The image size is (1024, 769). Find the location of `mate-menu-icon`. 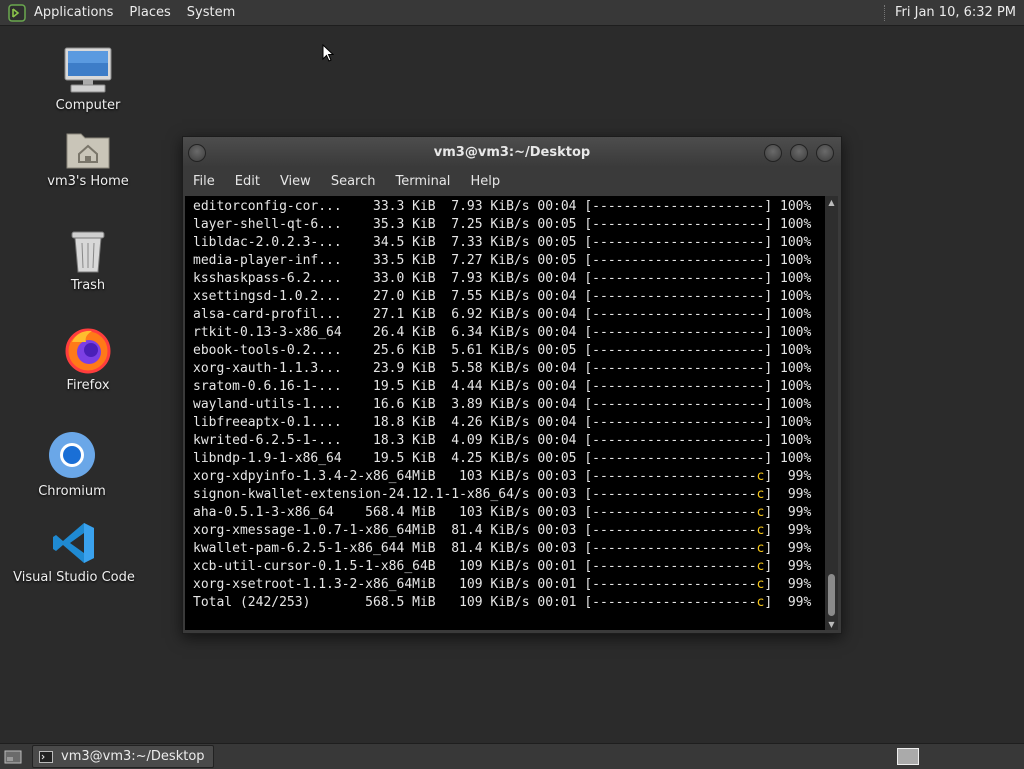

mate-menu-icon is located at coordinates (17, 12).